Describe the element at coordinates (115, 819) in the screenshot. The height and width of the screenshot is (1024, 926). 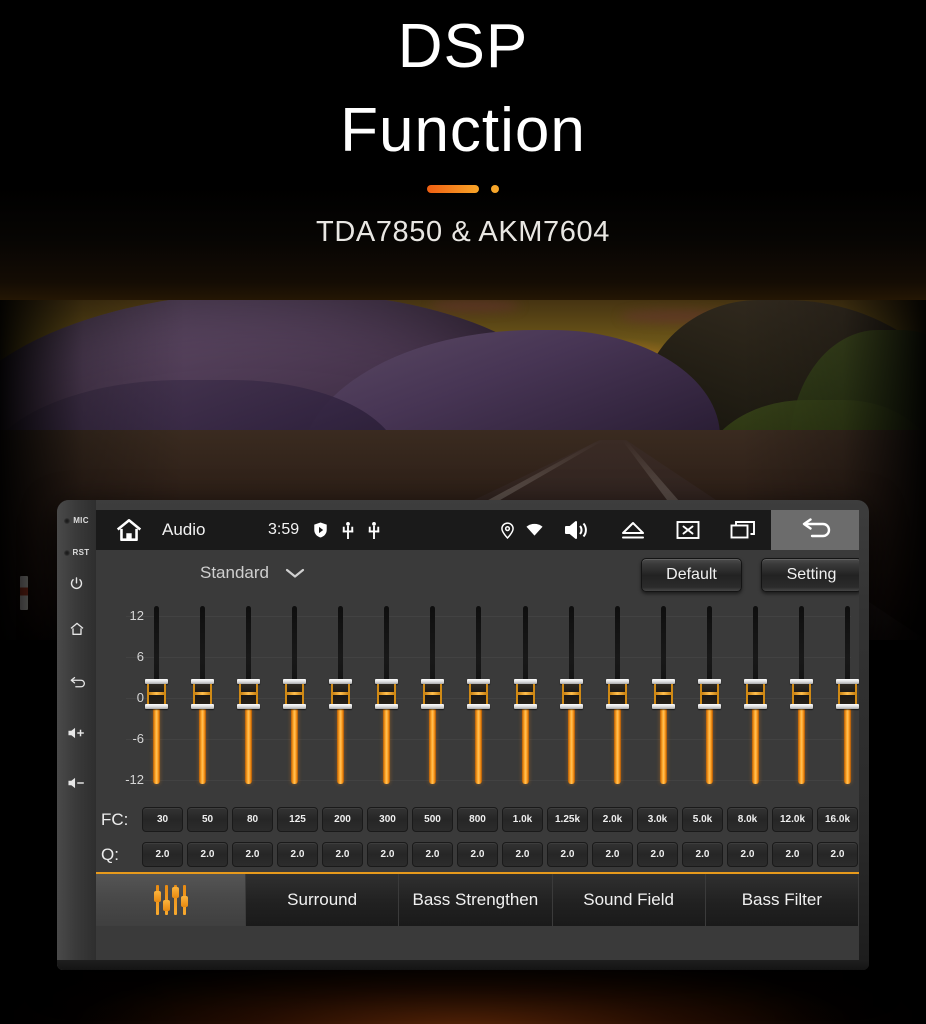
I see `fc-row-label: FC:` at that location.